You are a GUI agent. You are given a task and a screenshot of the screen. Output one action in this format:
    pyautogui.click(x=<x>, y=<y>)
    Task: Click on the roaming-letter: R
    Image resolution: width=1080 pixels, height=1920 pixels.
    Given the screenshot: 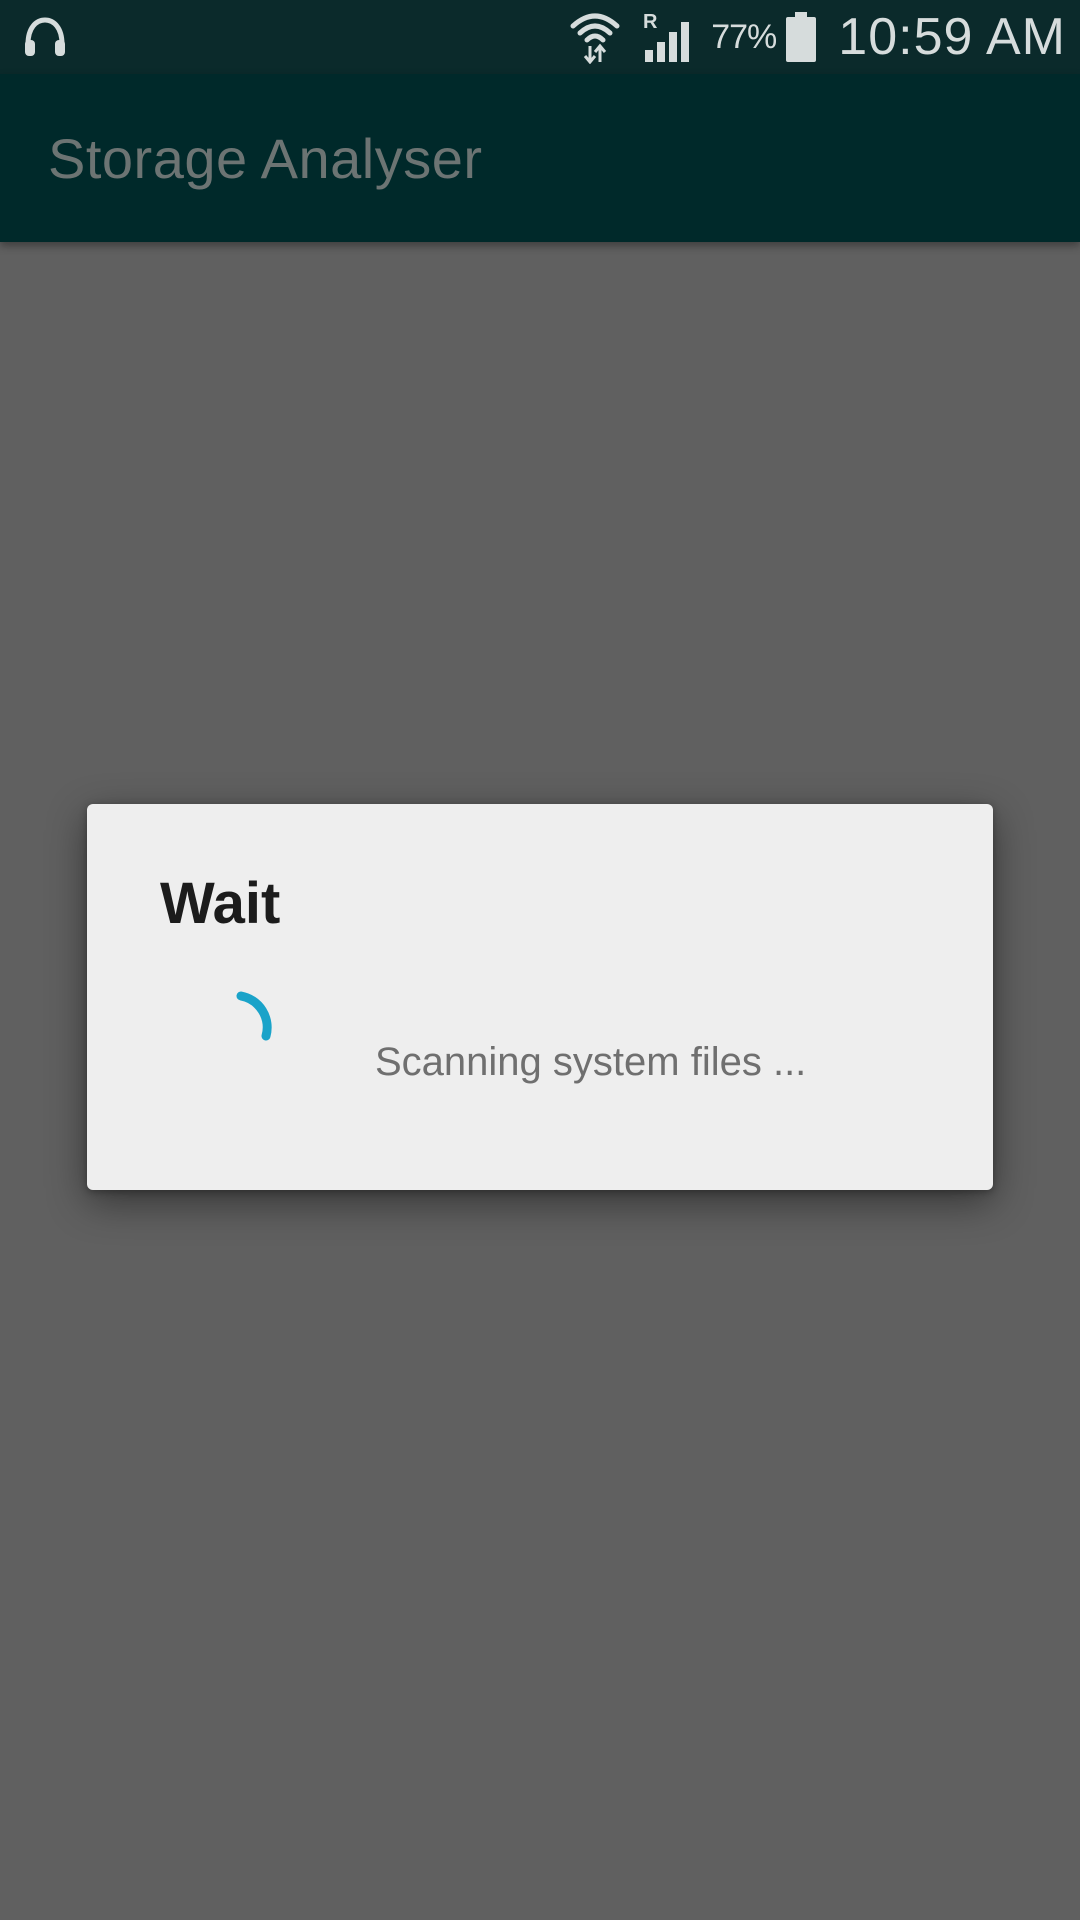 What is the action you would take?
    pyautogui.click(x=650, y=22)
    